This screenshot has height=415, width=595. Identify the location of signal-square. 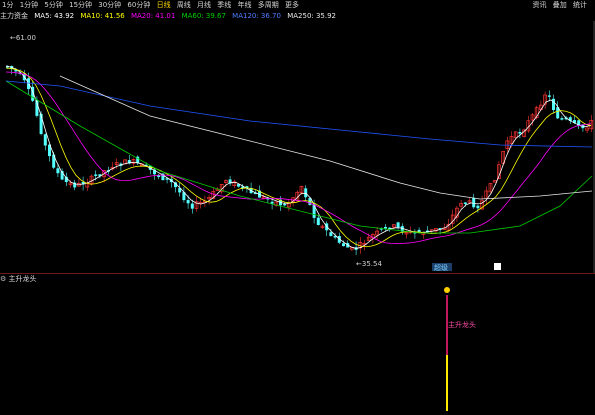
(497, 266).